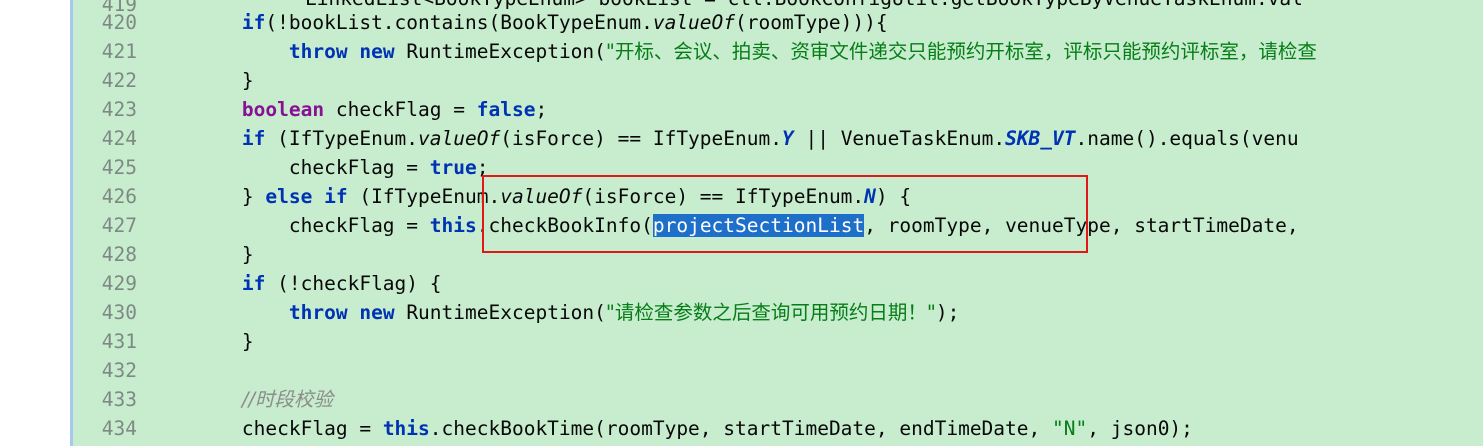 The image size is (1483, 446). Describe the element at coordinates (119, 341) in the screenshot. I see `line-number: 431` at that location.